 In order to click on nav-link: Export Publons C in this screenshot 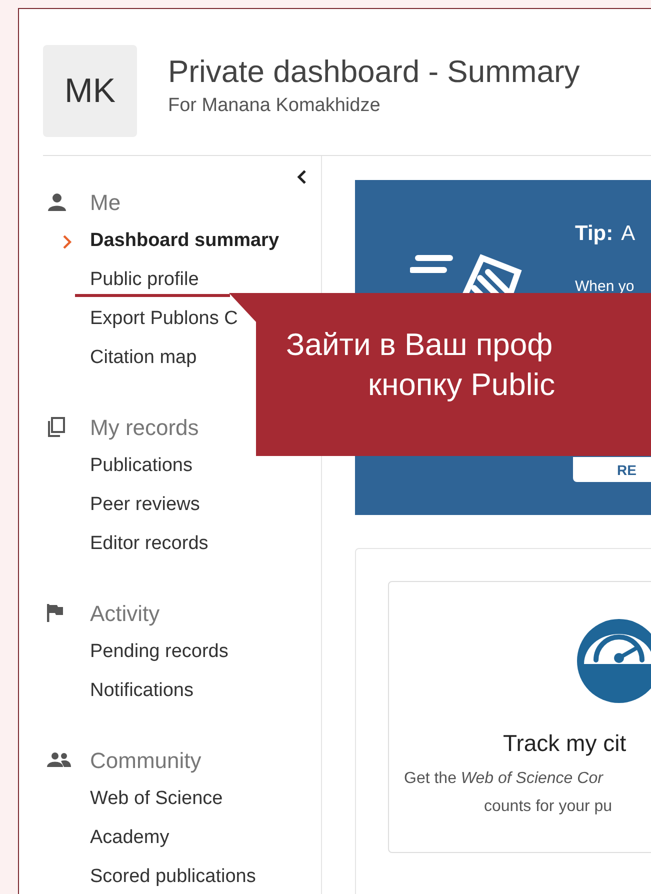, I will do `click(164, 319)`.